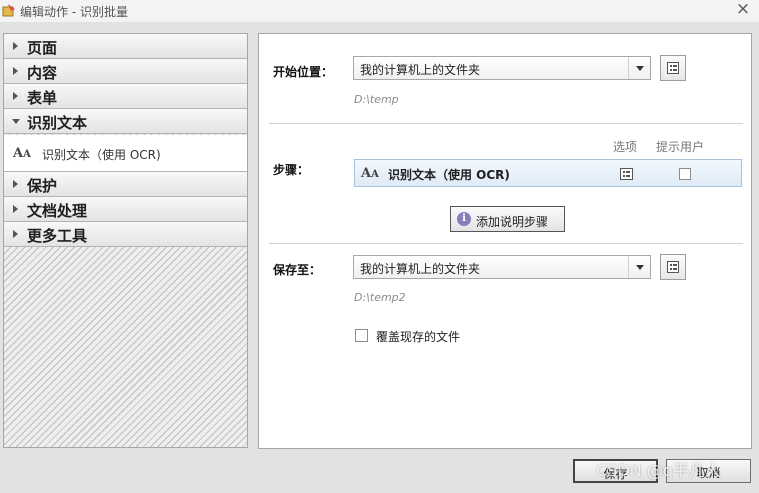 The image size is (759, 493). What do you see at coordinates (57, 236) in the screenshot?
I see `sidebar-item-label: 更多工具` at bounding box center [57, 236].